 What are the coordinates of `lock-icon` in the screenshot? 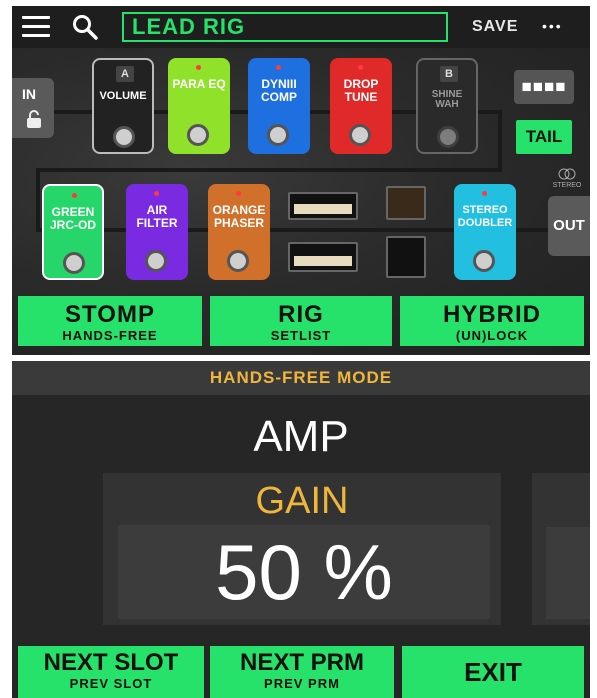 It's located at (34, 119).